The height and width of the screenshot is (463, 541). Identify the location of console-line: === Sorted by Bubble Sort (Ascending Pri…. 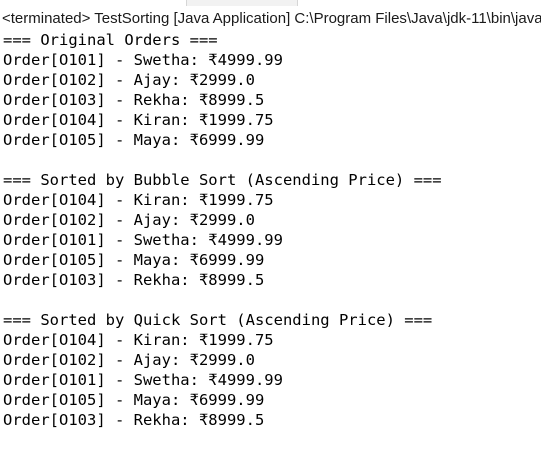
(222, 180).